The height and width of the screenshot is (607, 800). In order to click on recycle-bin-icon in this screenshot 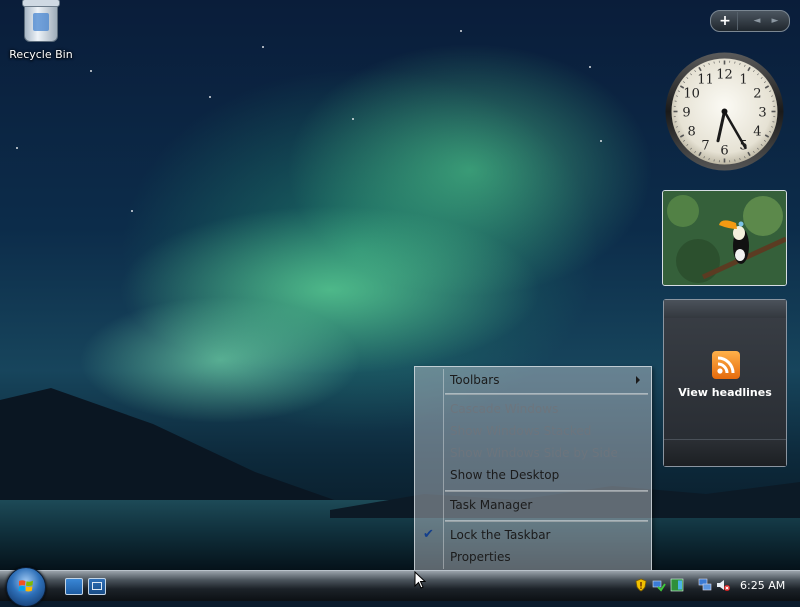, I will do `click(41, 22)`.